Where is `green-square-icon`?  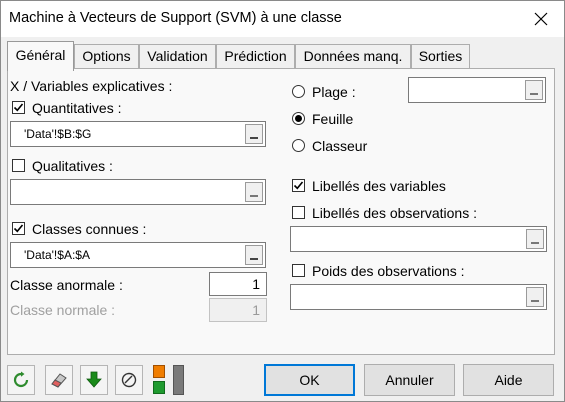
green-square-icon is located at coordinates (159, 387).